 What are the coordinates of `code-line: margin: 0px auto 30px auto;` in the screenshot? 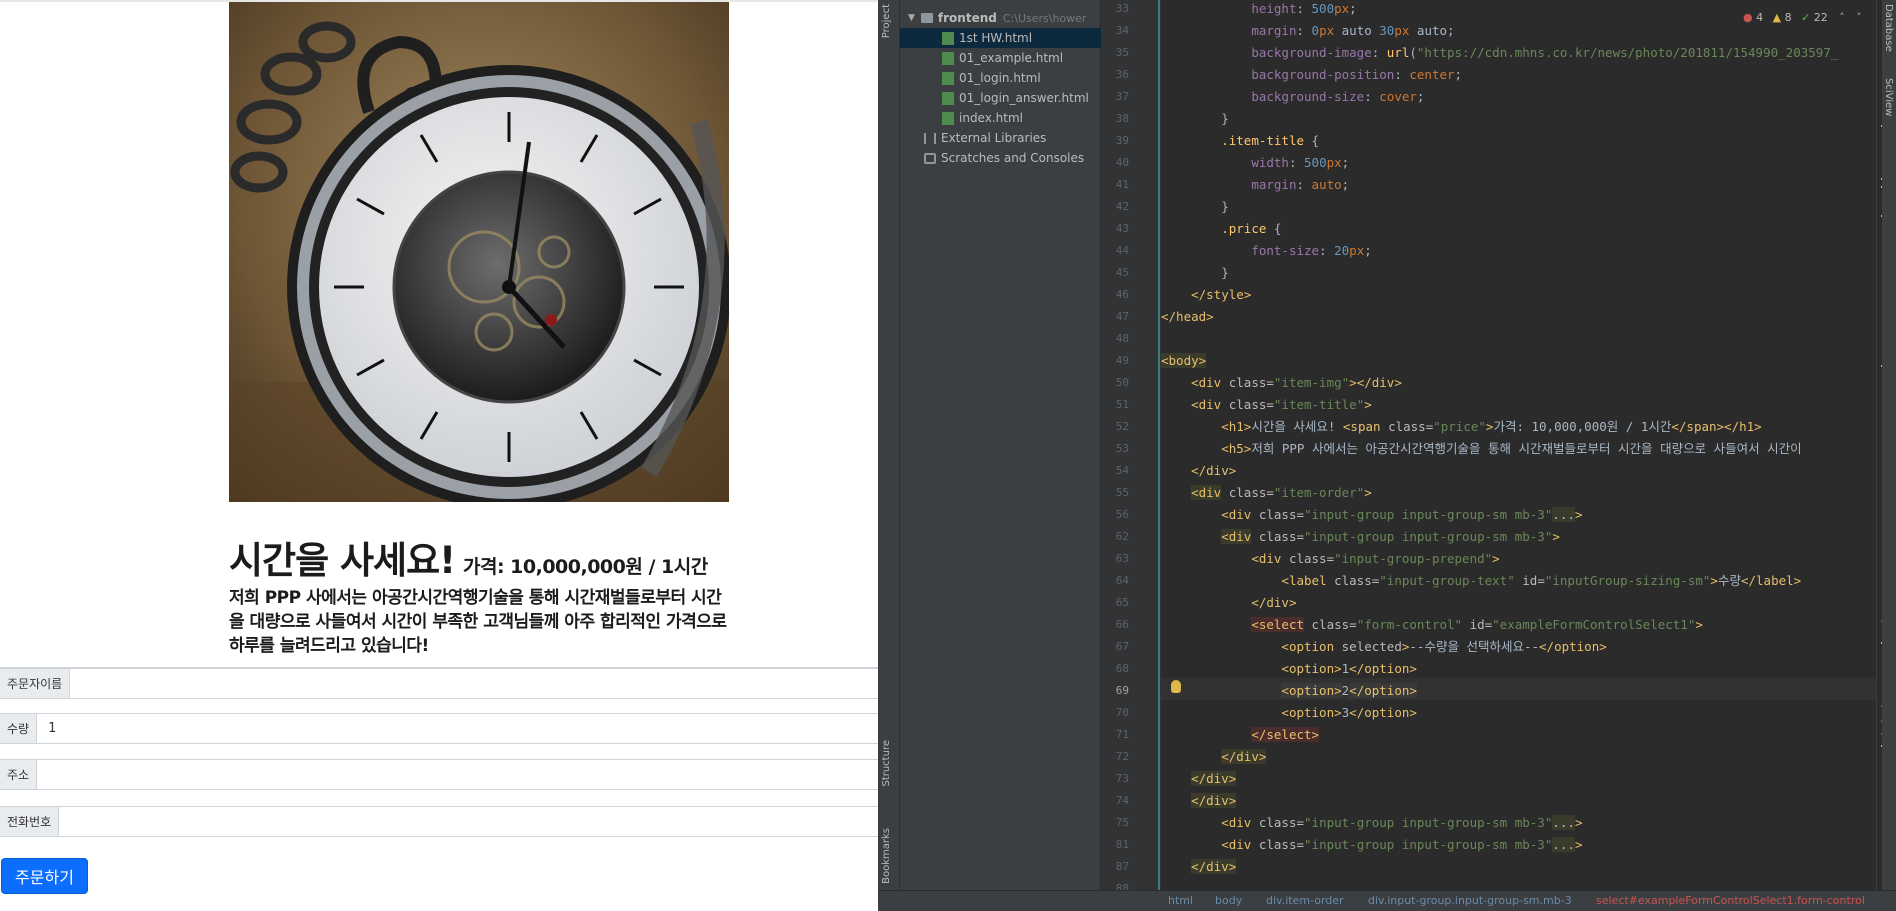 It's located at (1353, 30).